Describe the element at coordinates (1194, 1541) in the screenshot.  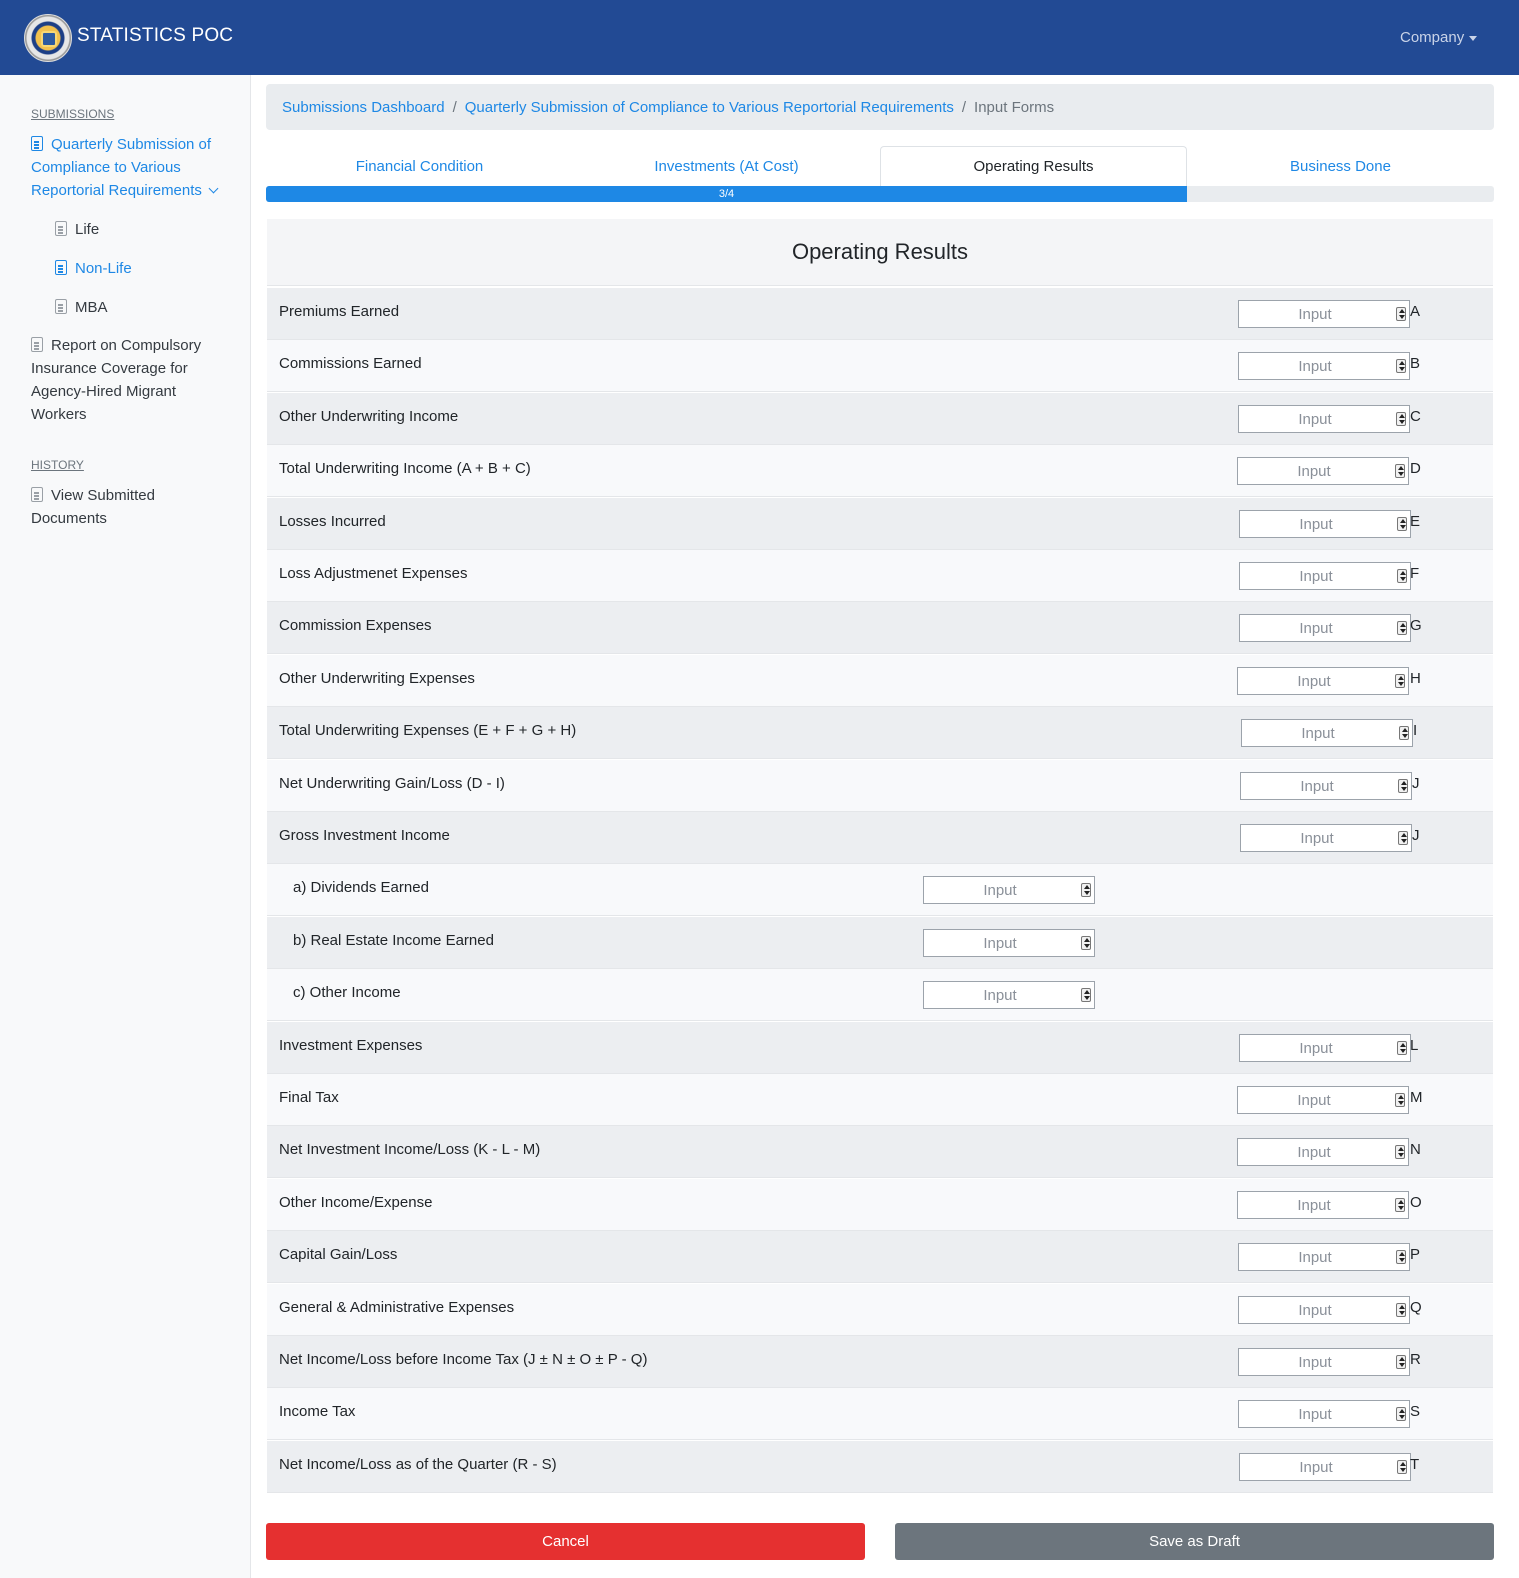
I see `save-as-draft-button: Save as Draft` at that location.